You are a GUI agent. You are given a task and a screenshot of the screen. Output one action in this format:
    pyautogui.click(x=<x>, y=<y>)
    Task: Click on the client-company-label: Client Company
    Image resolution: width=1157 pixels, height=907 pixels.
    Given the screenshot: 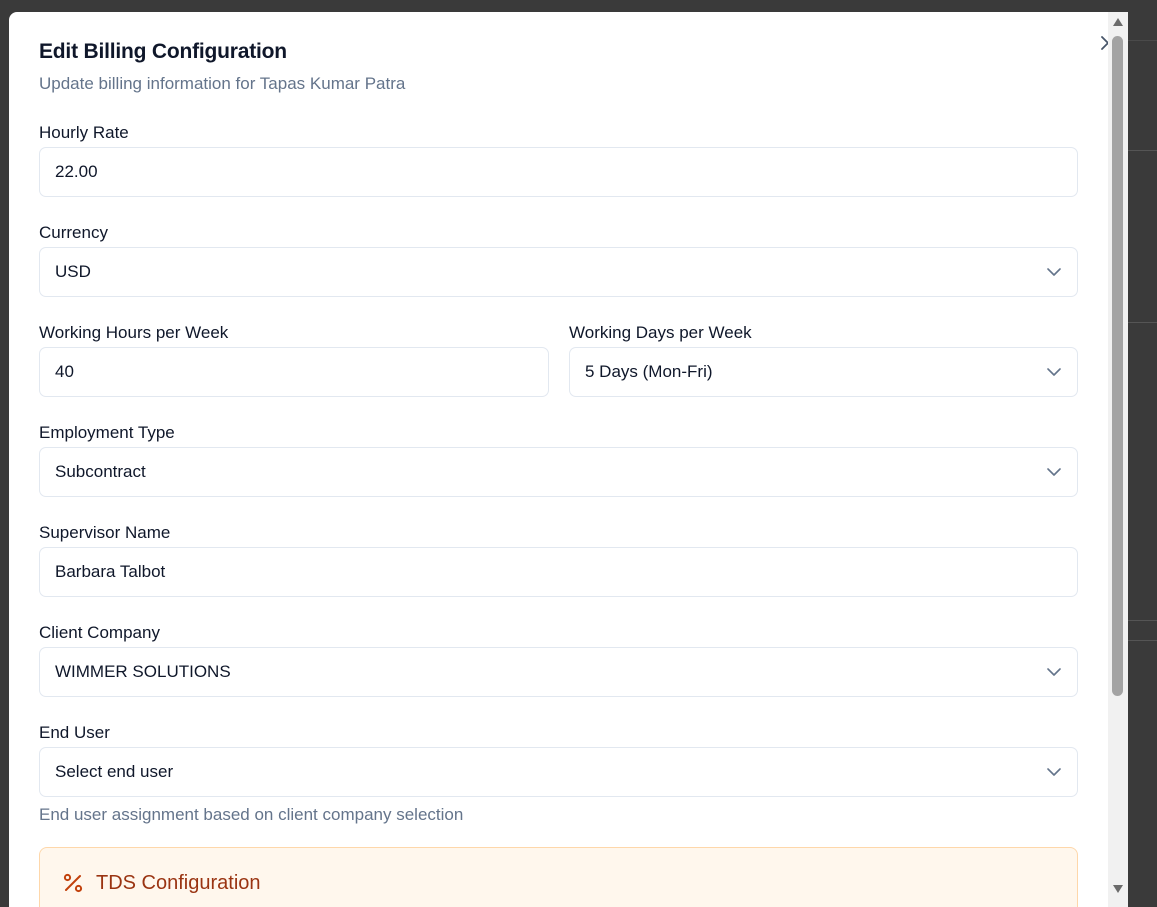 What is the action you would take?
    pyautogui.click(x=99, y=632)
    